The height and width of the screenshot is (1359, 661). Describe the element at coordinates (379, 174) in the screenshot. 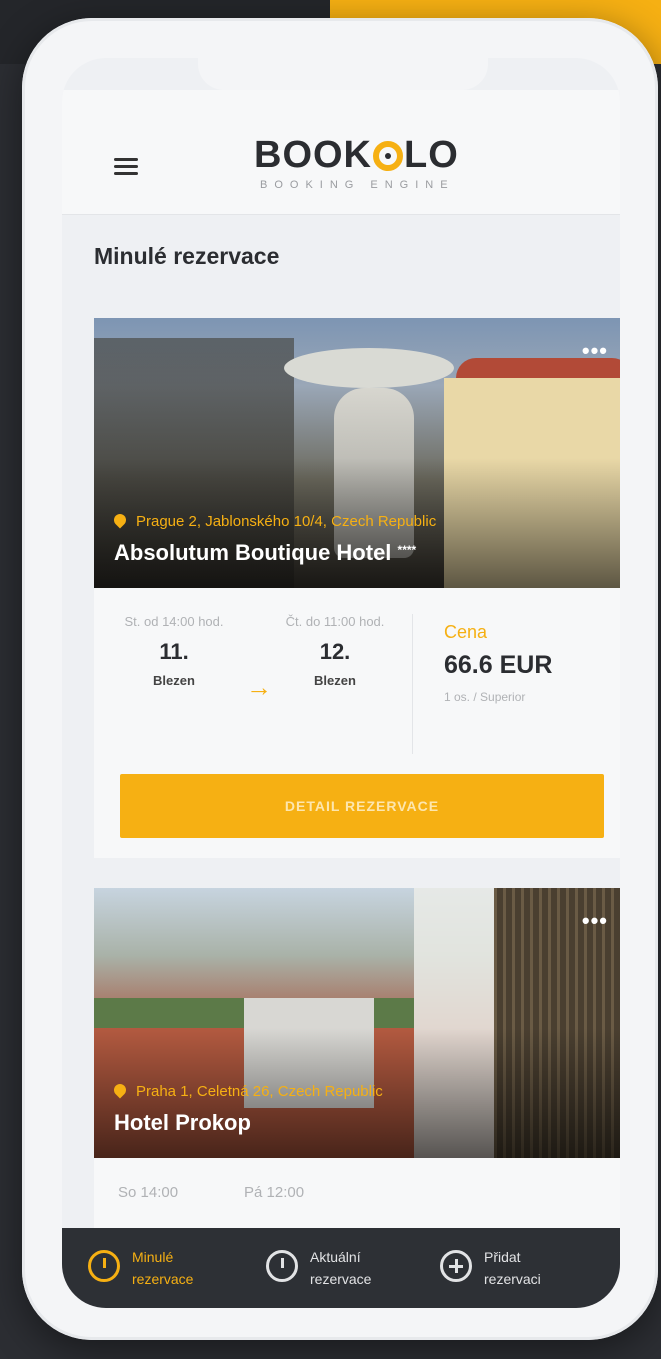

I see `logo: BOOK LO BOOKING ENGINE` at that location.